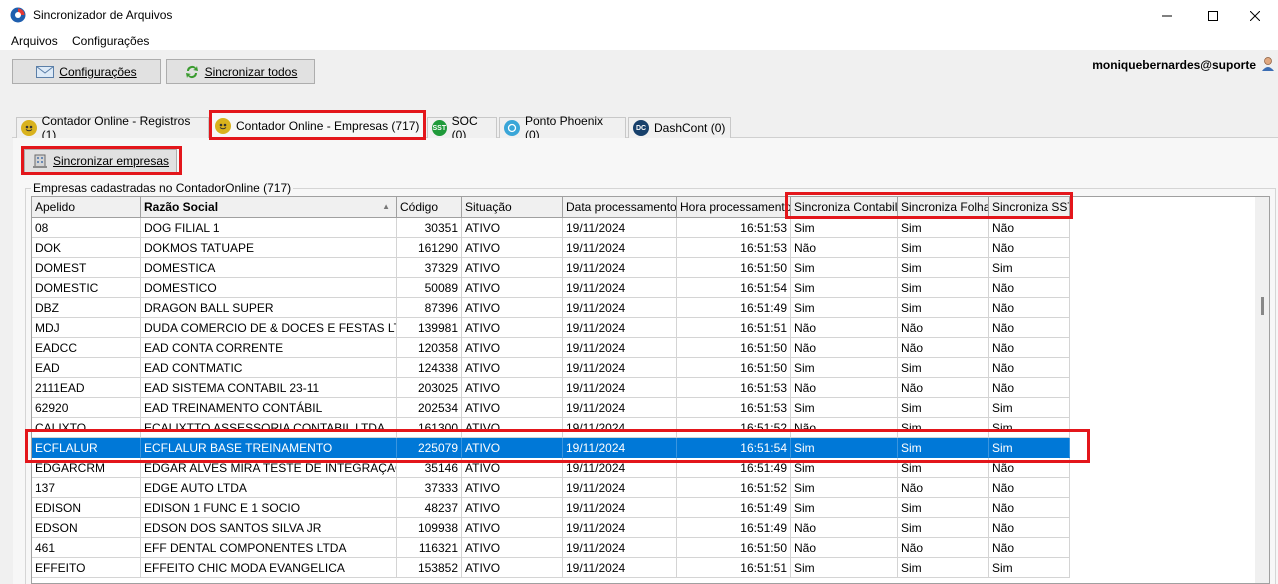 The width and height of the screenshot is (1278, 584). Describe the element at coordinates (86, 548) in the screenshot. I see `cell-apelido: 461` at that location.